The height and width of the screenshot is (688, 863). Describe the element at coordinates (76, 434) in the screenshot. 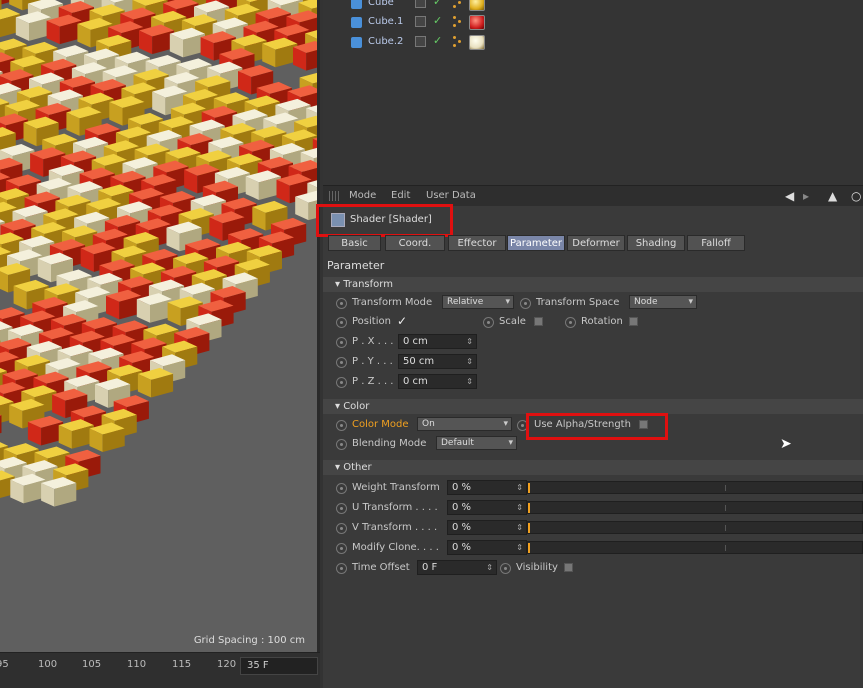

I see `clone-cube` at that location.